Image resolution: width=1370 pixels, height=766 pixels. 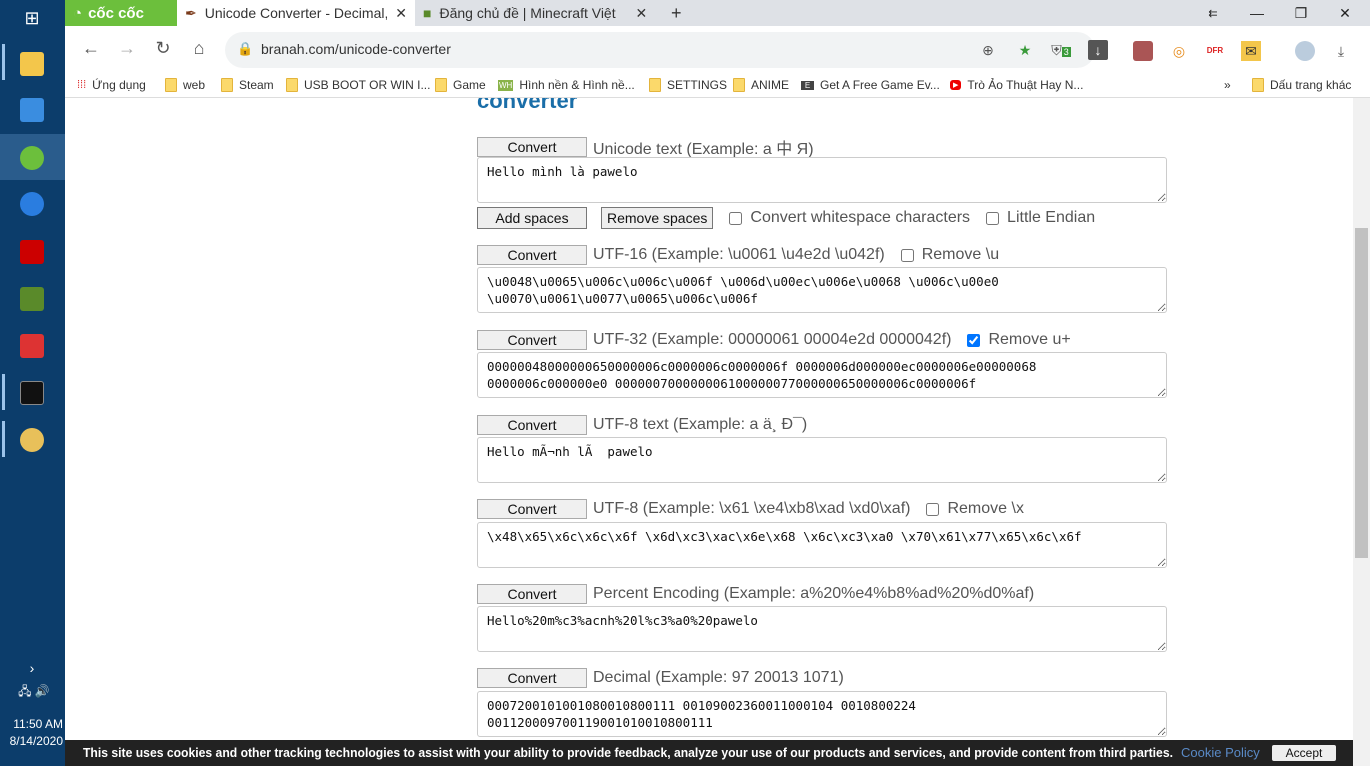 I want to click on shield-icon: ⛨ 3, so click(x=1061, y=50).